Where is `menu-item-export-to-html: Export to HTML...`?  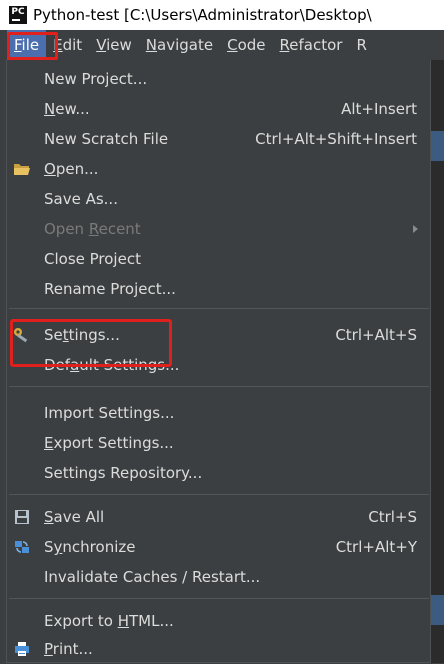 menu-item-export-to-html: Export to HTML... is located at coordinates (218, 621).